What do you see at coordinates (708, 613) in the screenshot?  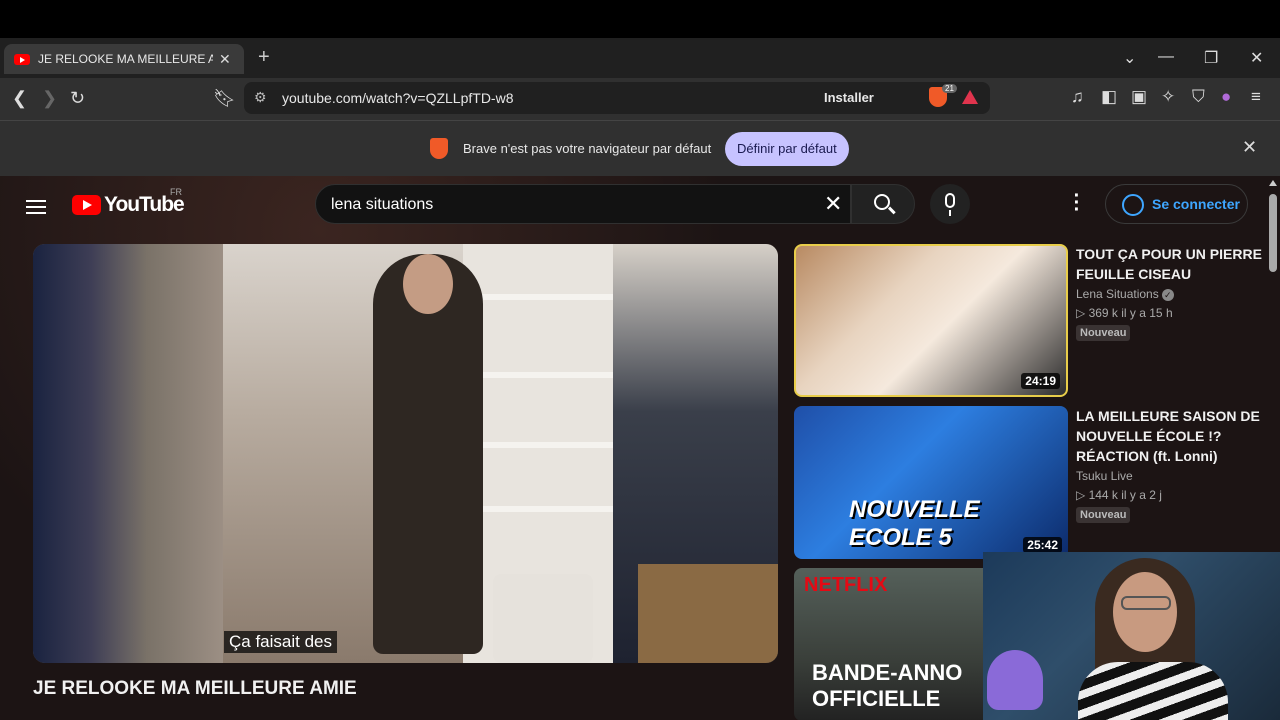 I see `video-basket` at bounding box center [708, 613].